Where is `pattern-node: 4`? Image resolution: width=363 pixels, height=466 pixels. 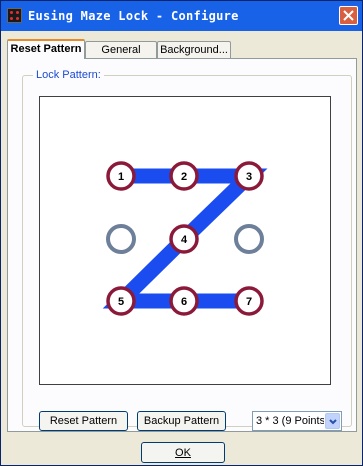 pattern-node: 4 is located at coordinates (184, 239).